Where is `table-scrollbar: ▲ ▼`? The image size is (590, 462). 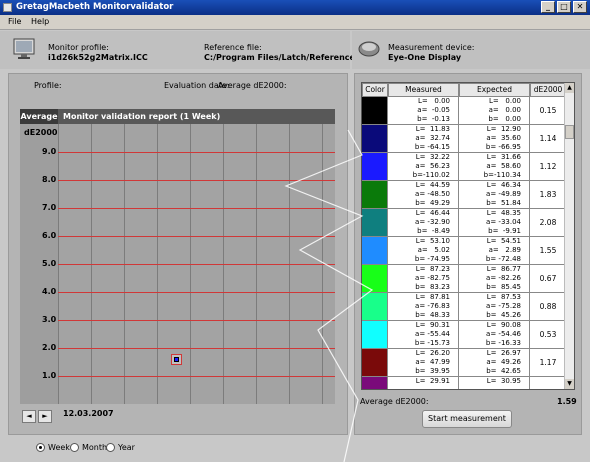
table-scrollbar: ▲ ▼ is located at coordinates (569, 236).